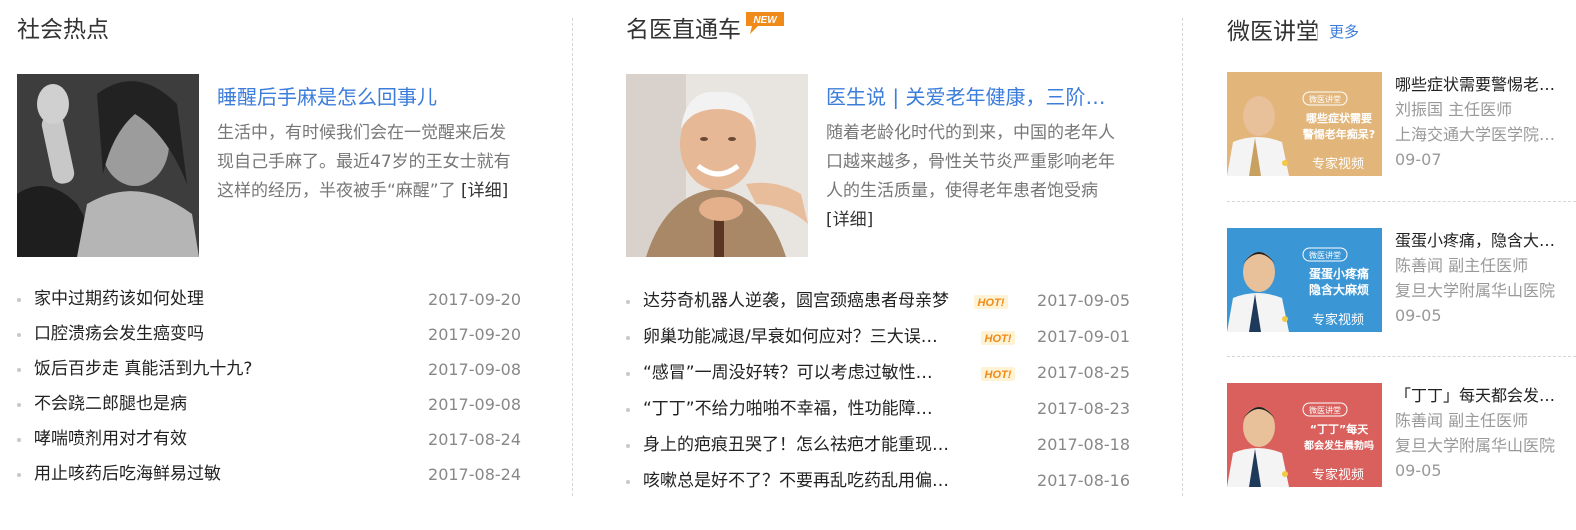  Describe the element at coordinates (194, 334) in the screenshot. I see `news-title-link: 口腔溃疡会发生癌变吗` at that location.